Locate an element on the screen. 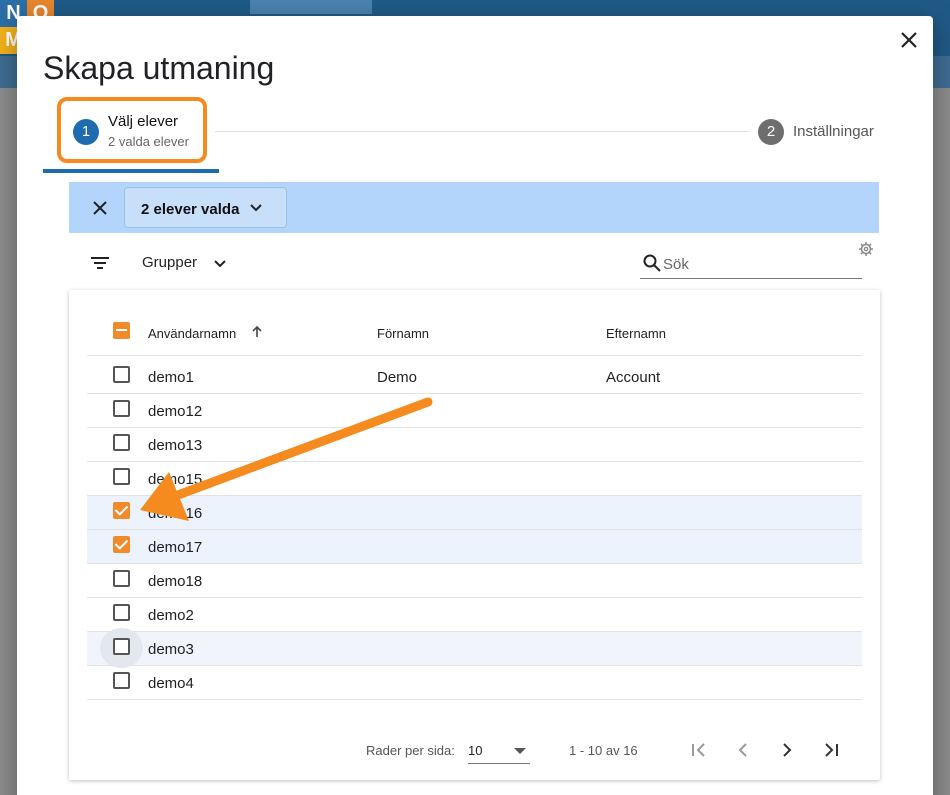 The width and height of the screenshot is (950, 795). select-all-checkbox is located at coordinates (121, 330).